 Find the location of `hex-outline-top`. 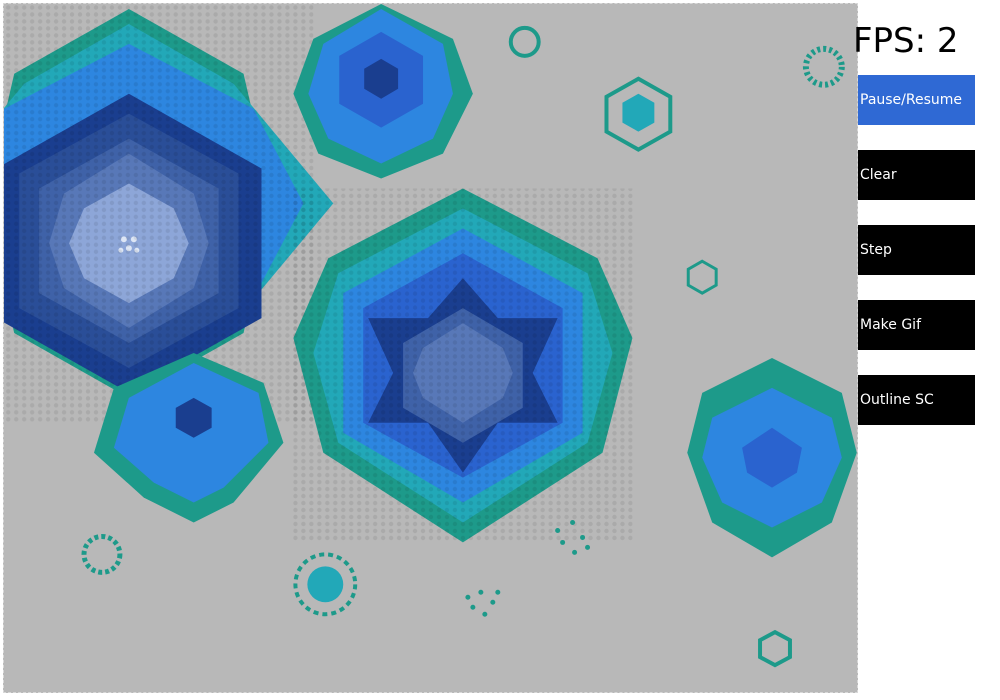

hex-outline-top is located at coordinates (638, 114).